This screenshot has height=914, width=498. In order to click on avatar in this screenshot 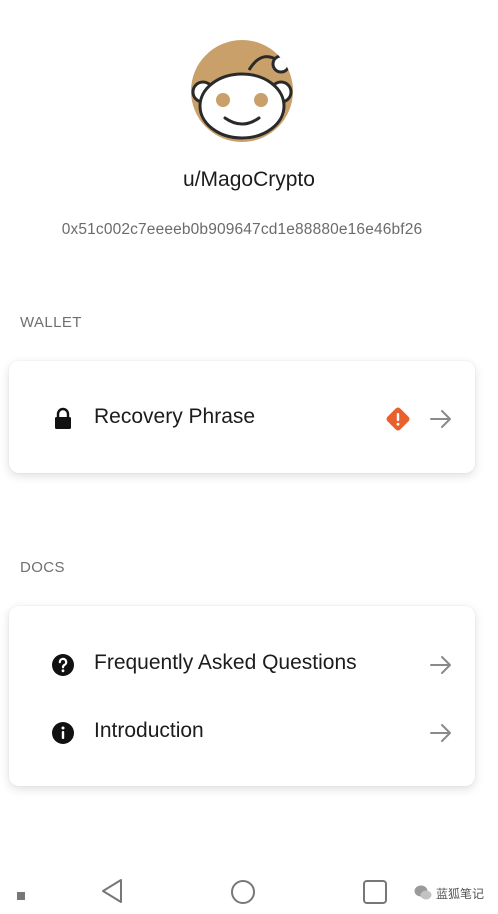, I will do `click(242, 91)`.